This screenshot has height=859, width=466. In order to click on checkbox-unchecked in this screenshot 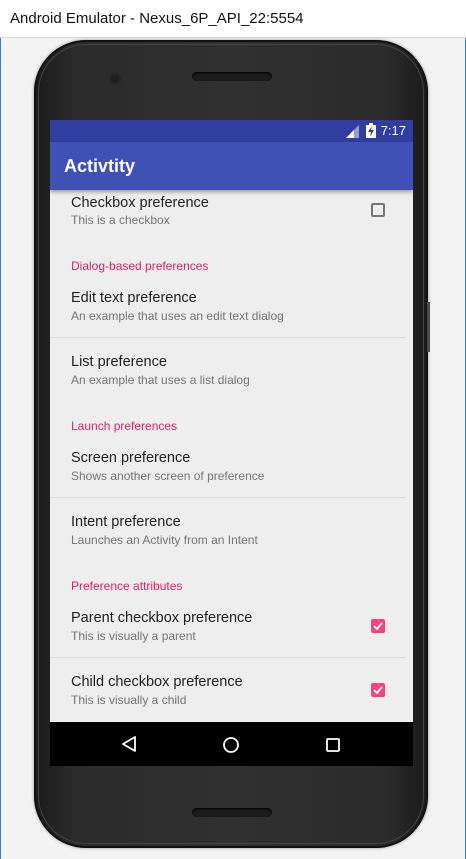, I will do `click(378, 210)`.